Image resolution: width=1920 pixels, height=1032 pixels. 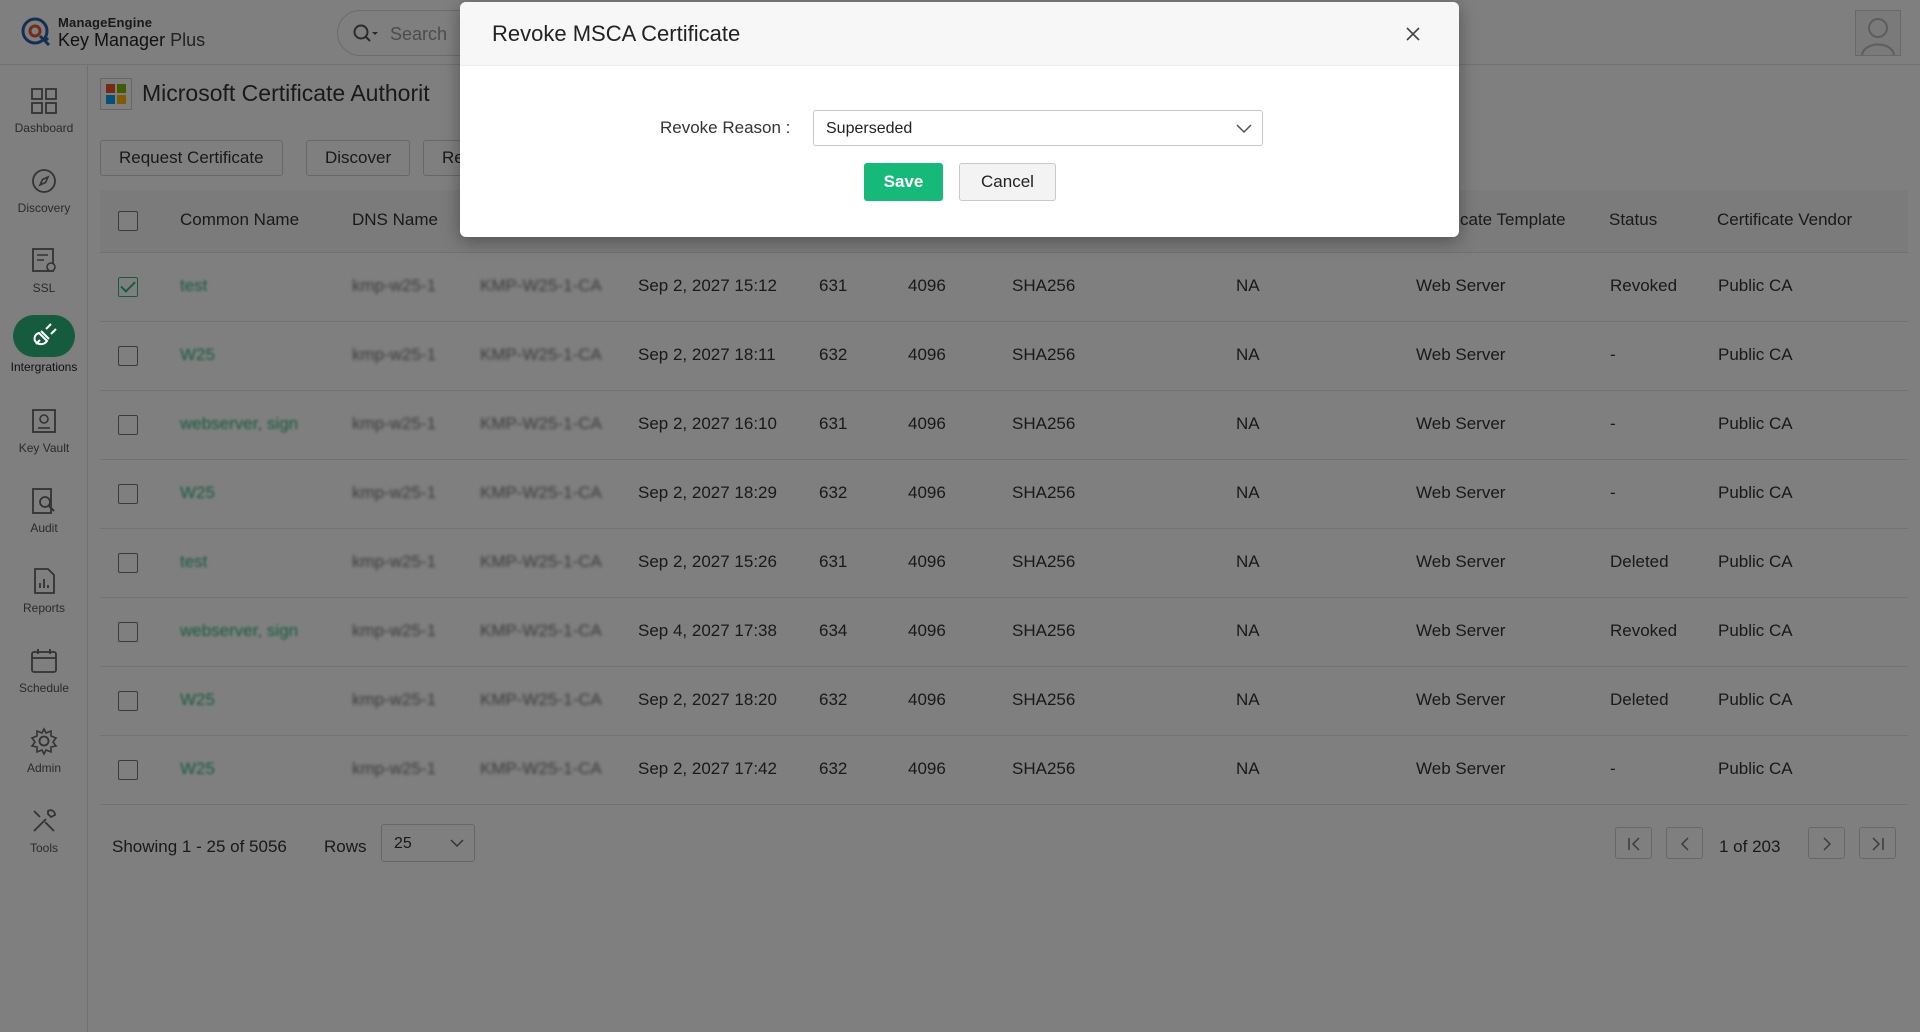 What do you see at coordinates (903, 182) in the screenshot?
I see `save-button: Save` at bounding box center [903, 182].